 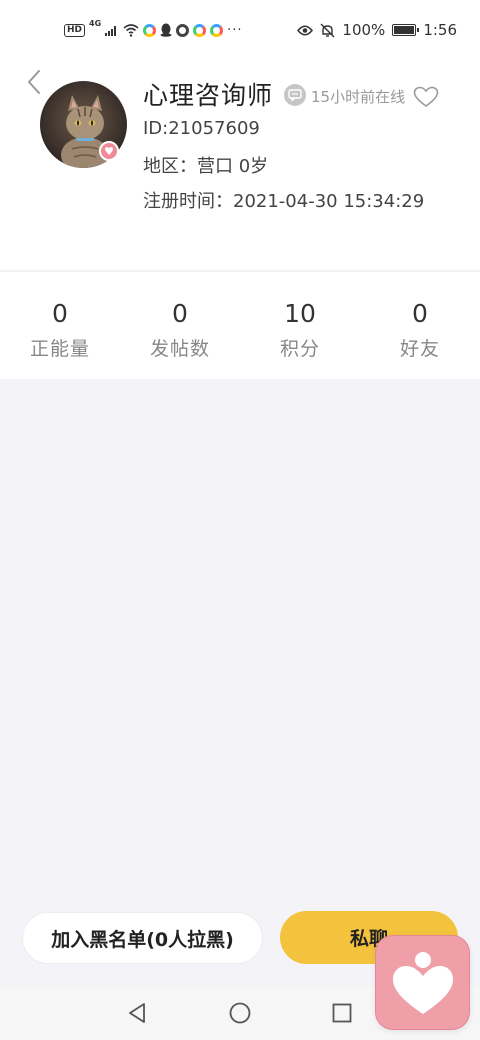 I want to click on more-notifications: ···, so click(x=235, y=30).